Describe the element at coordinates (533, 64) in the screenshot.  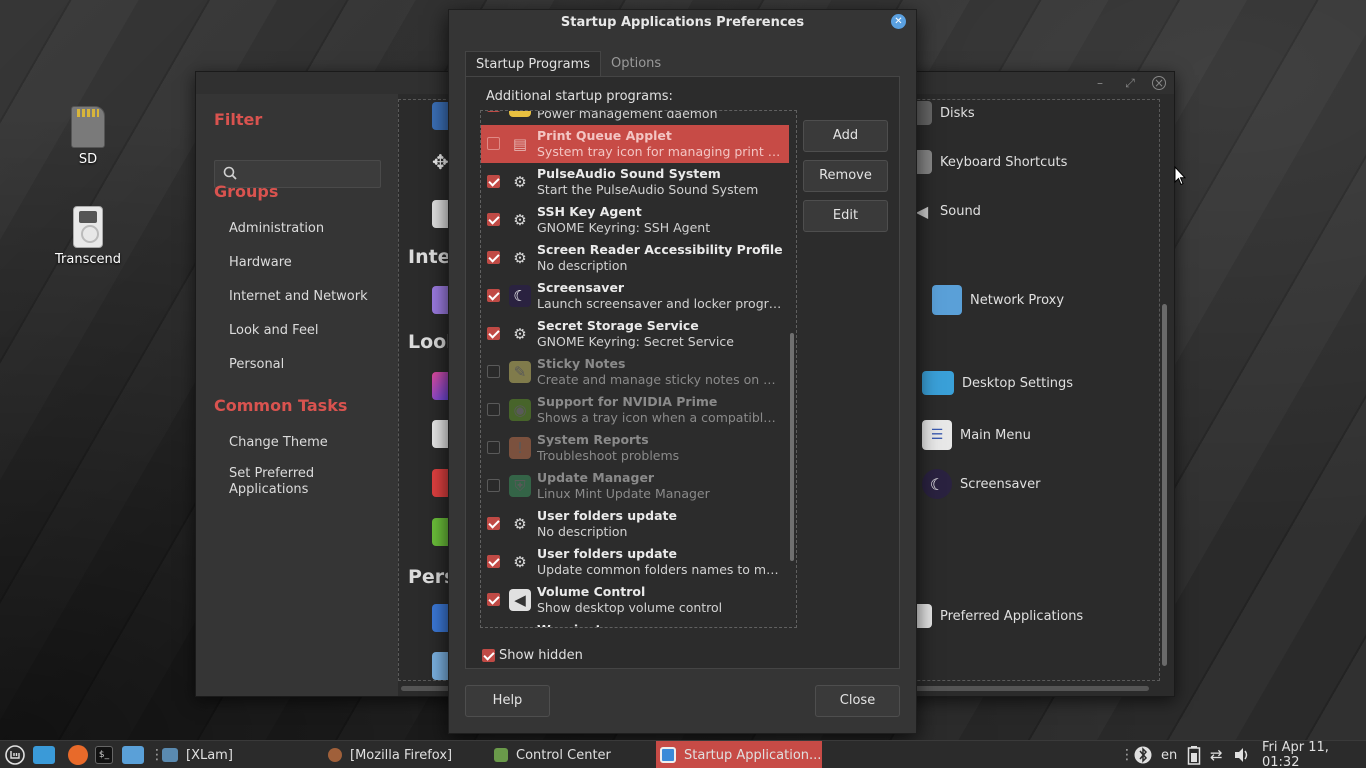
I see `tab-startup-programs: Startup Programs` at that location.